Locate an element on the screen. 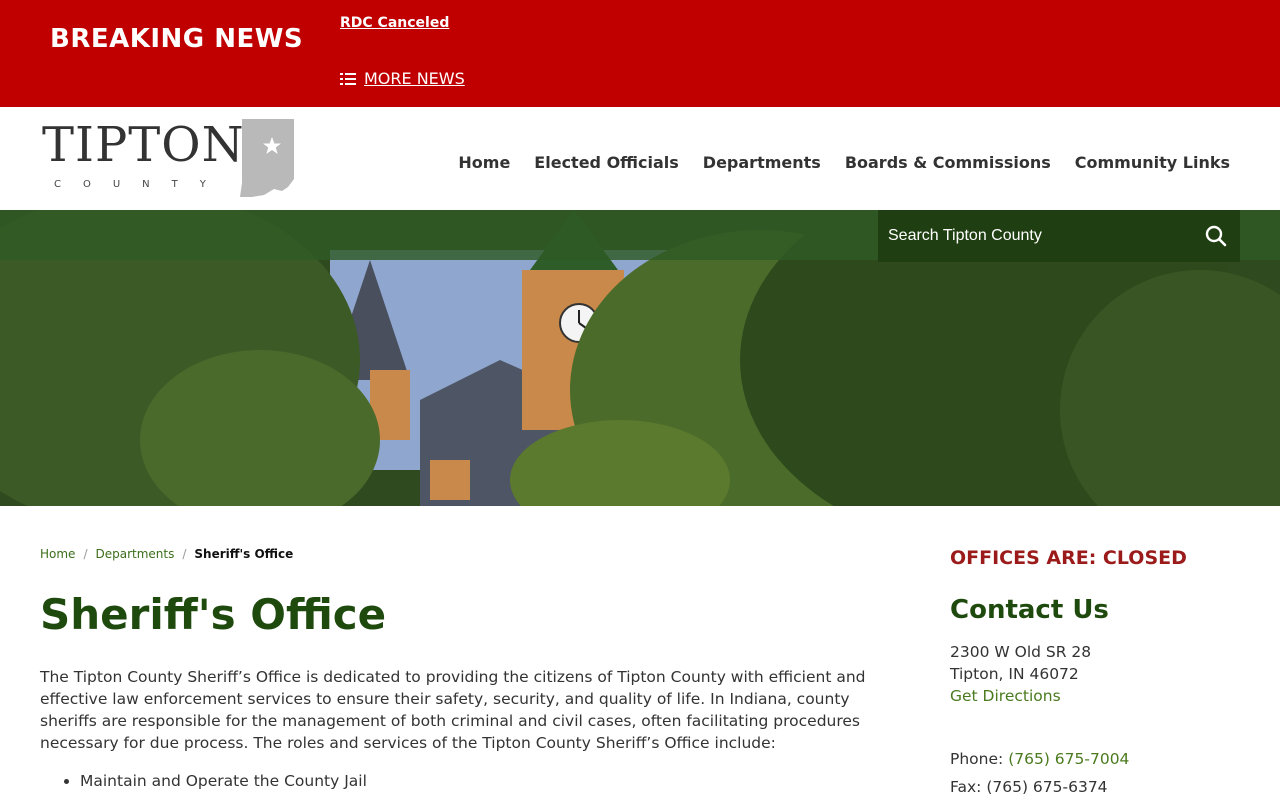 The width and height of the screenshot is (1280, 800). nav-community-links: Community Links is located at coordinates (1152, 162).